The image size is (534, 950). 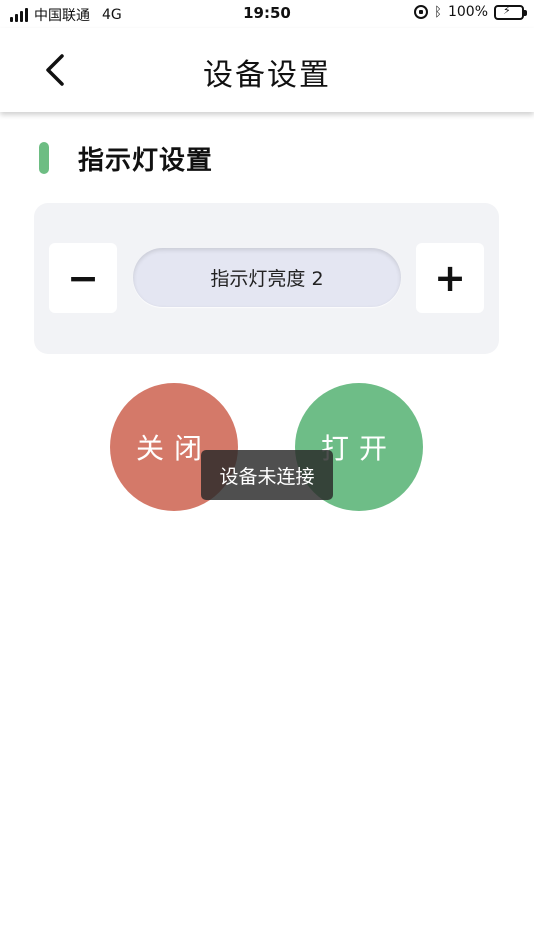 What do you see at coordinates (146, 161) in the screenshot?
I see `section-title: 指示灯设置` at bounding box center [146, 161].